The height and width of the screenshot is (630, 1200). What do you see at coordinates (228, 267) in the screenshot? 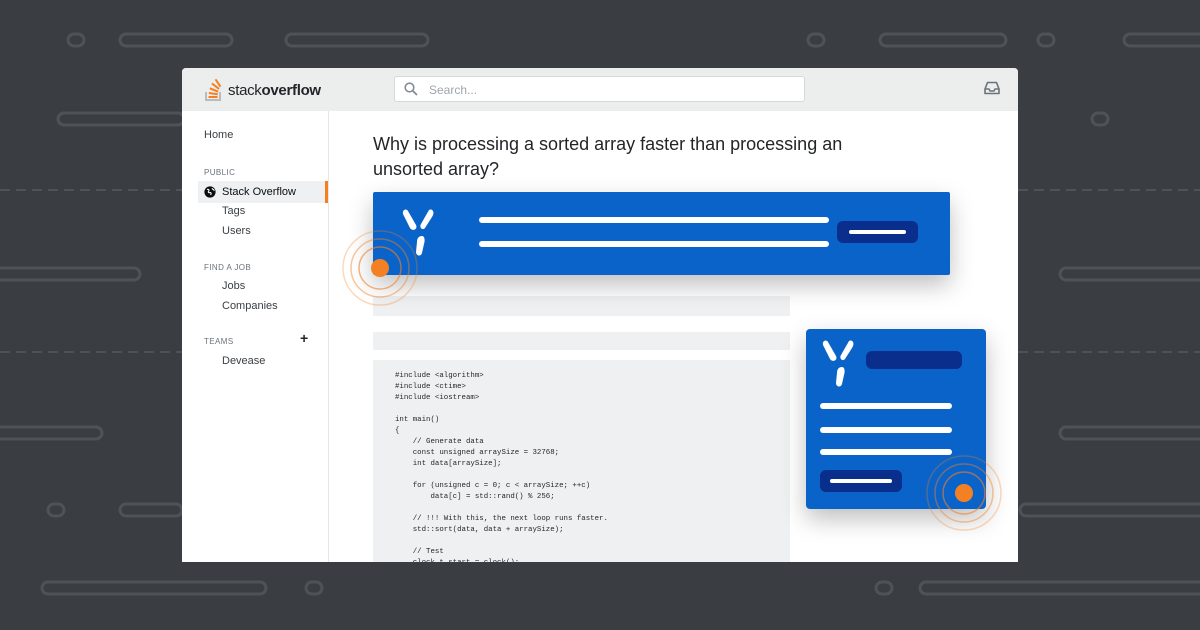
I see `sidebar-section-find-a-job: FIND A JOB` at bounding box center [228, 267].